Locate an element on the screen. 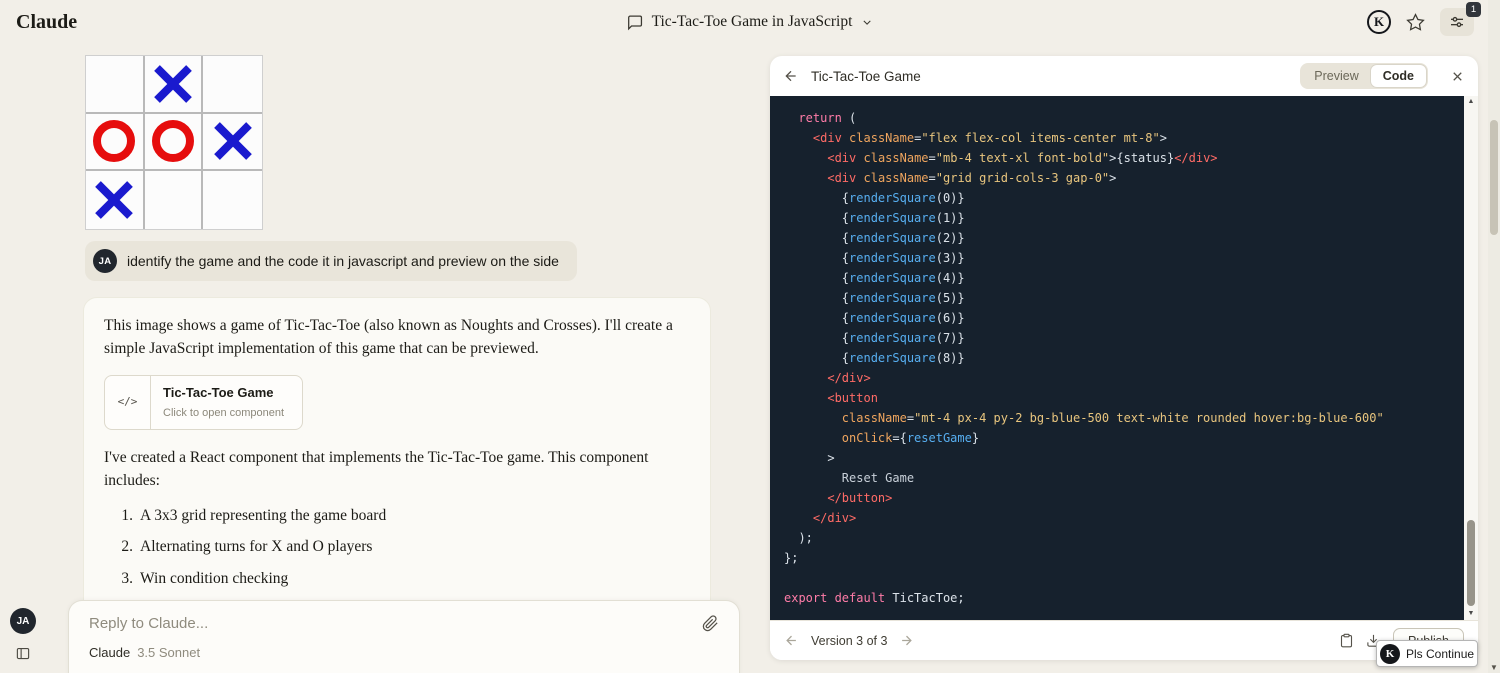 This screenshot has height=673, width=1500. code-chip-icon: </> is located at coordinates (128, 402).